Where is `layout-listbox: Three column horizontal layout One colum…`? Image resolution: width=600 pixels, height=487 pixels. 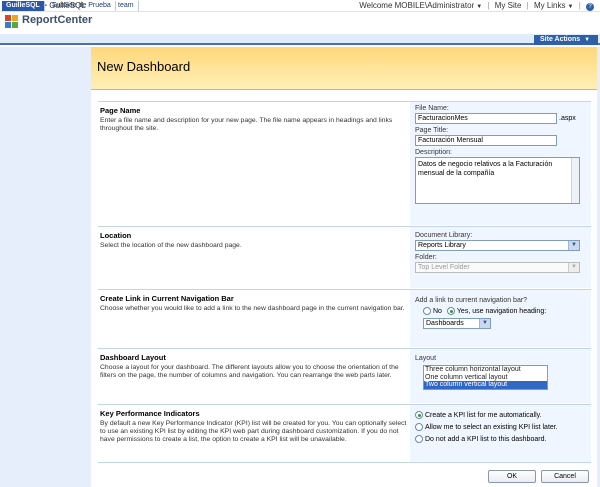
layout-listbox: Three column horizontal layout One colum… is located at coordinates (485, 377).